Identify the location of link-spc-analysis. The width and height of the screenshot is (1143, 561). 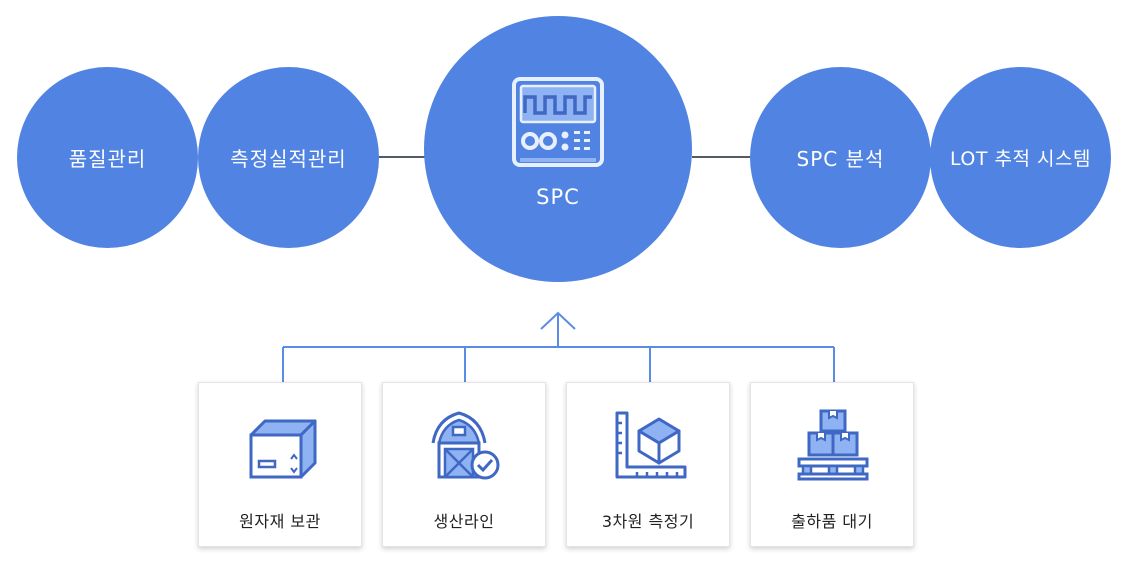
(721, 157).